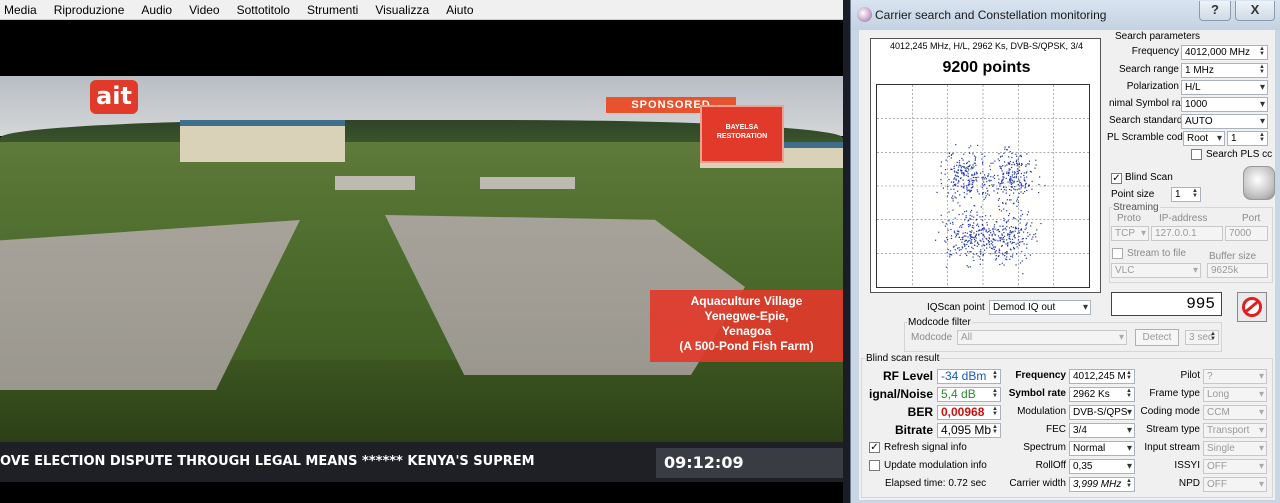  Describe the element at coordinates (402, 10) in the screenshot. I see `menu-visualizza: Visualizza` at that location.